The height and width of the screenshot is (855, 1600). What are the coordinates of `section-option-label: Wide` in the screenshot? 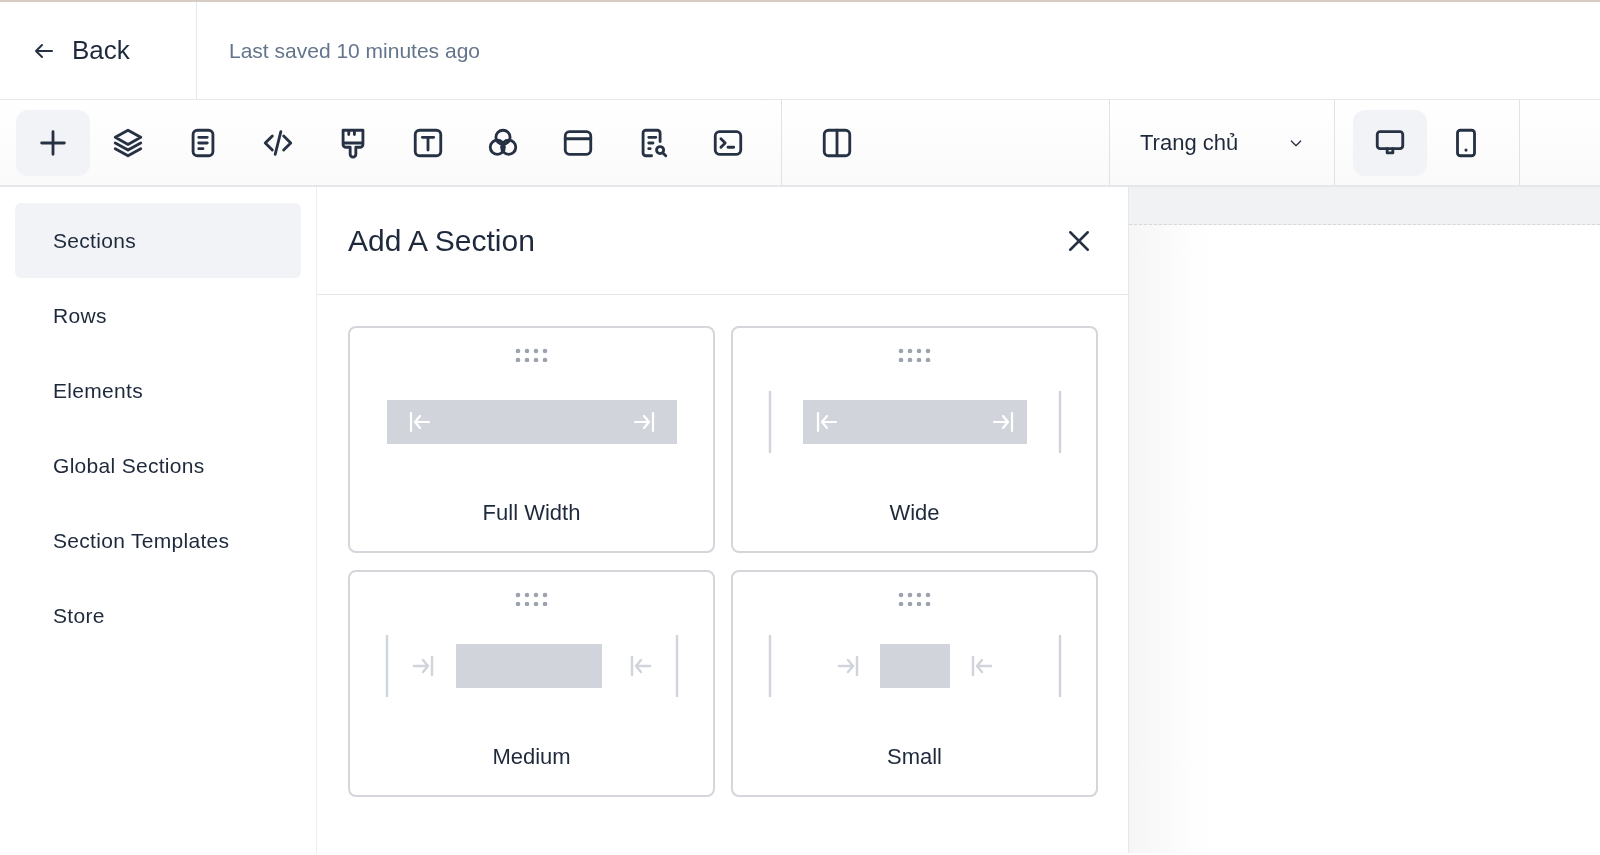 It's located at (914, 513).